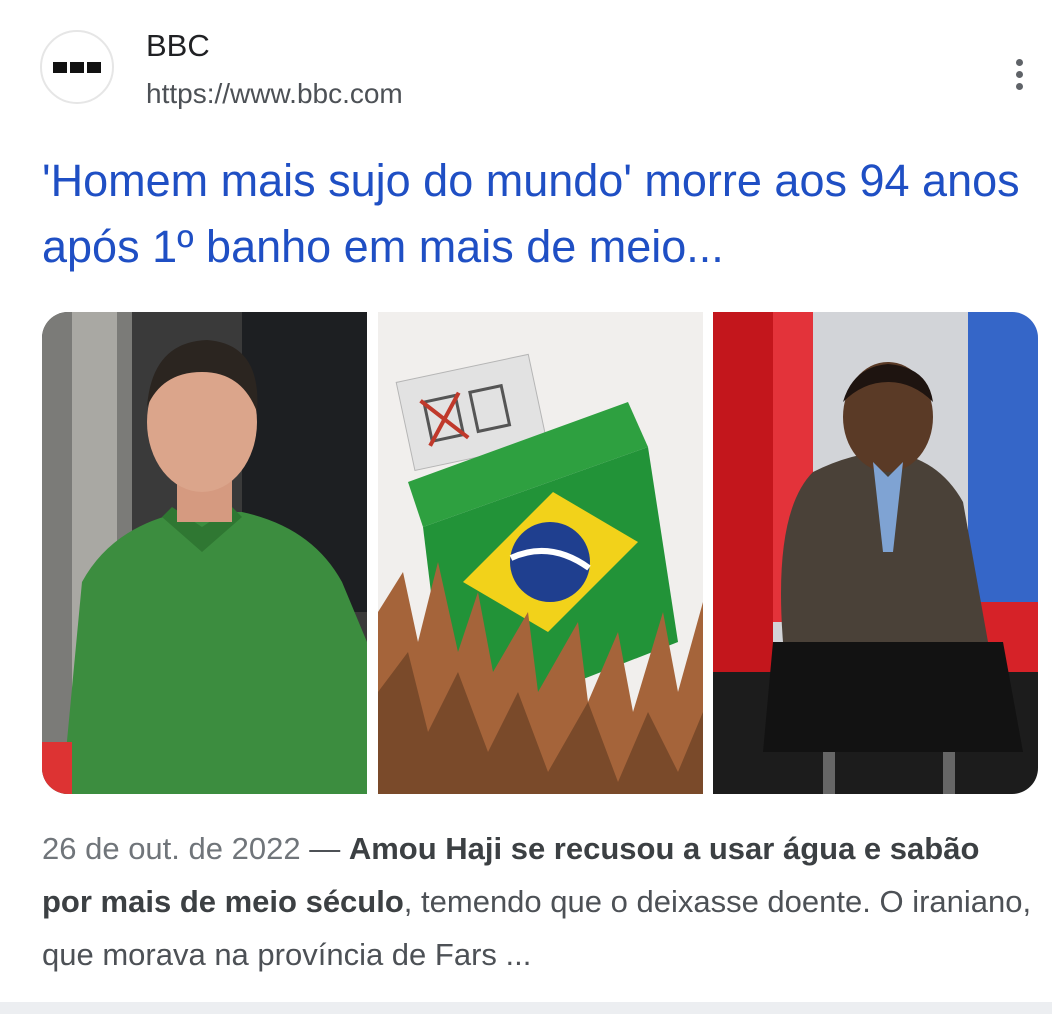  What do you see at coordinates (178, 46) in the screenshot?
I see `site-name: BBC` at bounding box center [178, 46].